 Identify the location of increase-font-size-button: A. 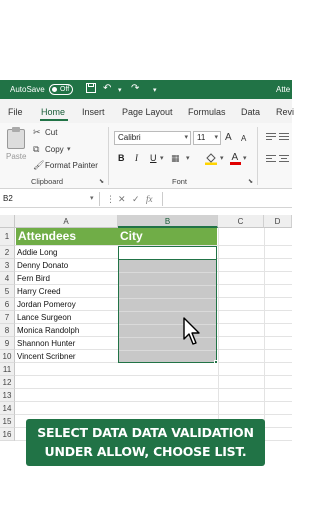
(228, 137).